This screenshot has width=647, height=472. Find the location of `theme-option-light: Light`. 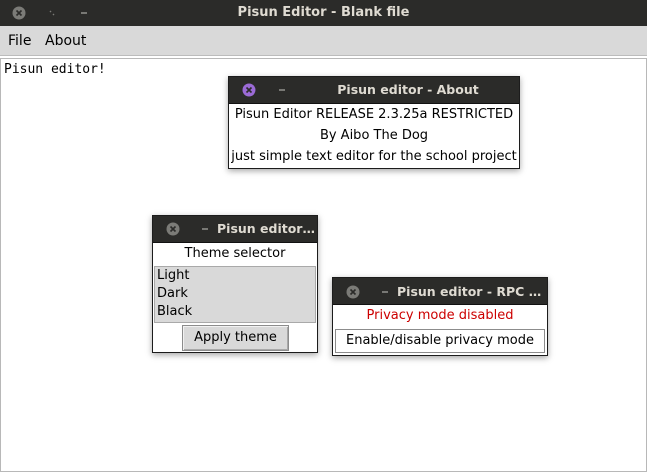

theme-option-light: Light is located at coordinates (235, 276).